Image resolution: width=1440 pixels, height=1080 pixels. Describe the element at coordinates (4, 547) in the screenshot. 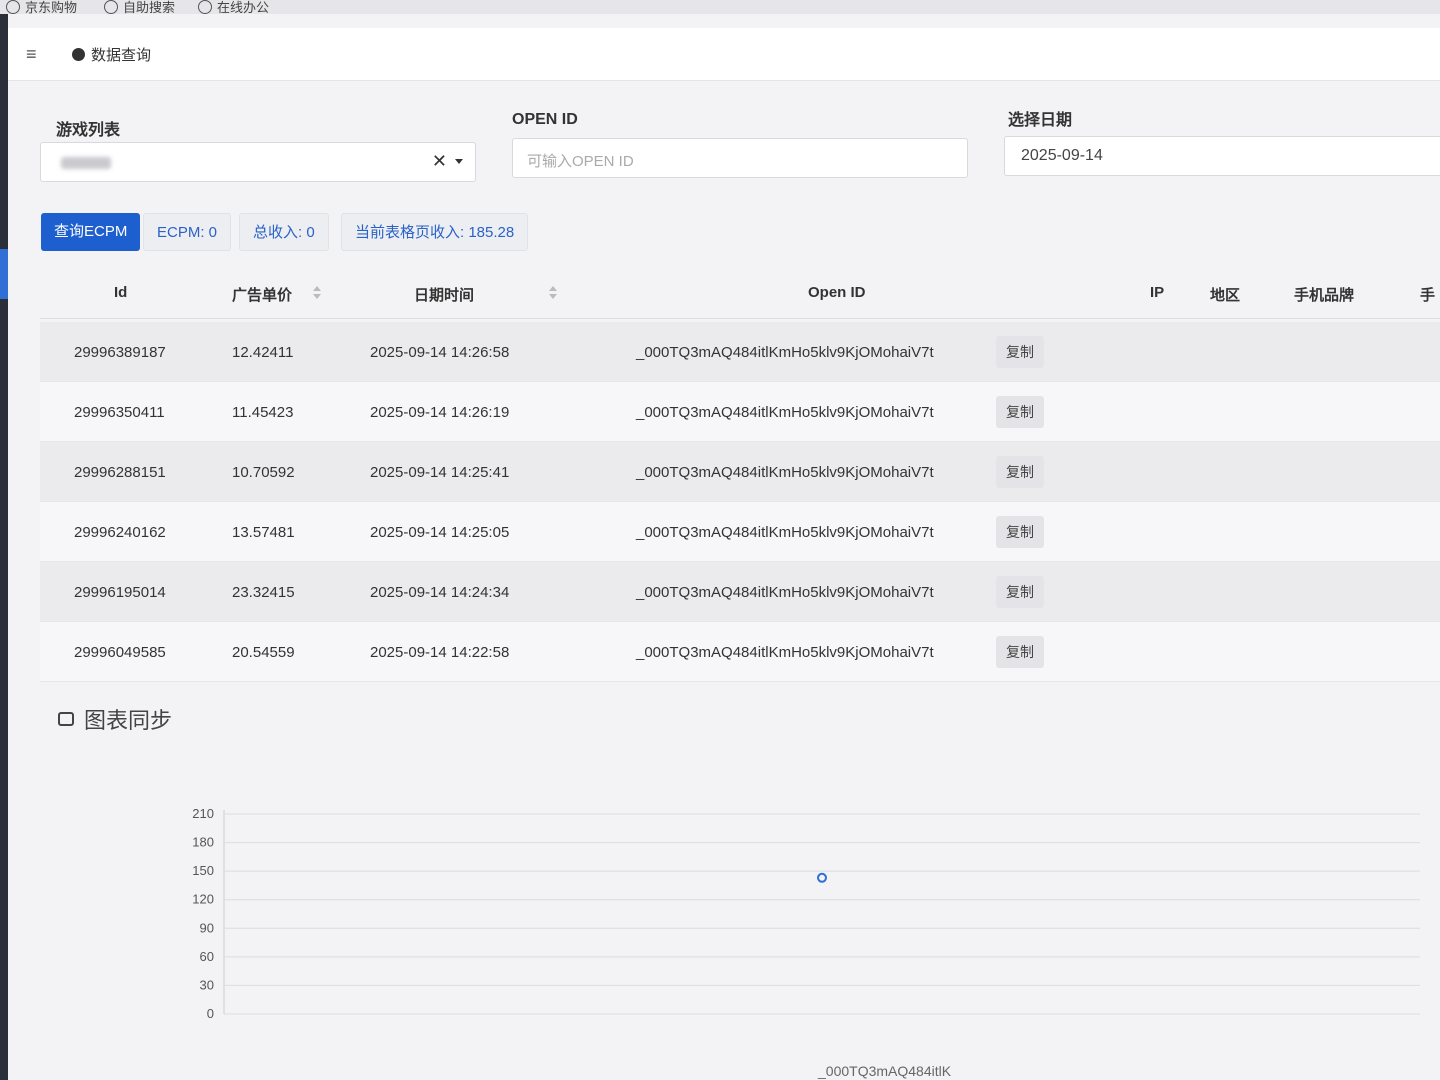

I see `sidebar-edge` at that location.